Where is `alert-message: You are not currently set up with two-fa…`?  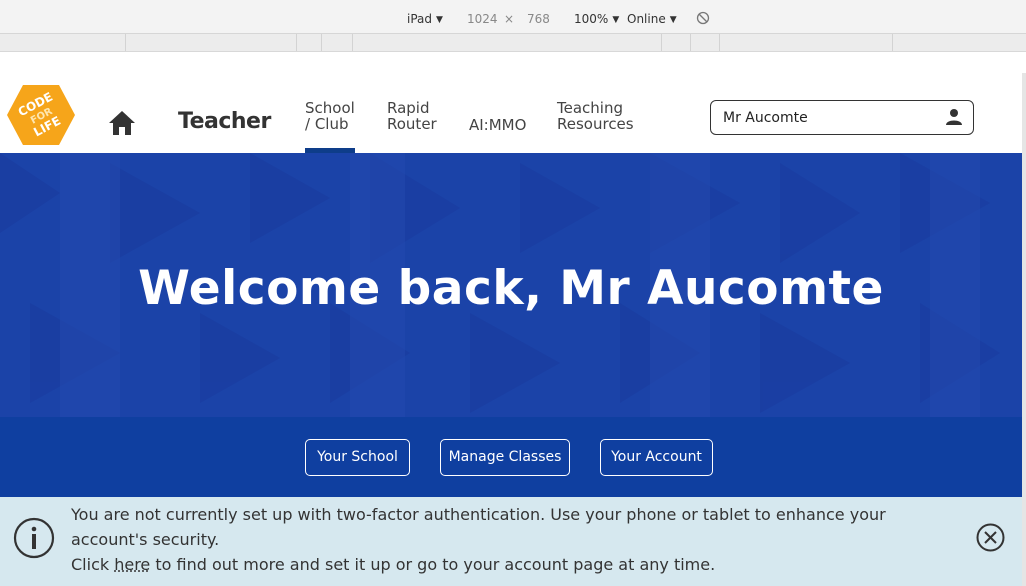 alert-message: You are not currently set up with two-fa… is located at coordinates (511, 539).